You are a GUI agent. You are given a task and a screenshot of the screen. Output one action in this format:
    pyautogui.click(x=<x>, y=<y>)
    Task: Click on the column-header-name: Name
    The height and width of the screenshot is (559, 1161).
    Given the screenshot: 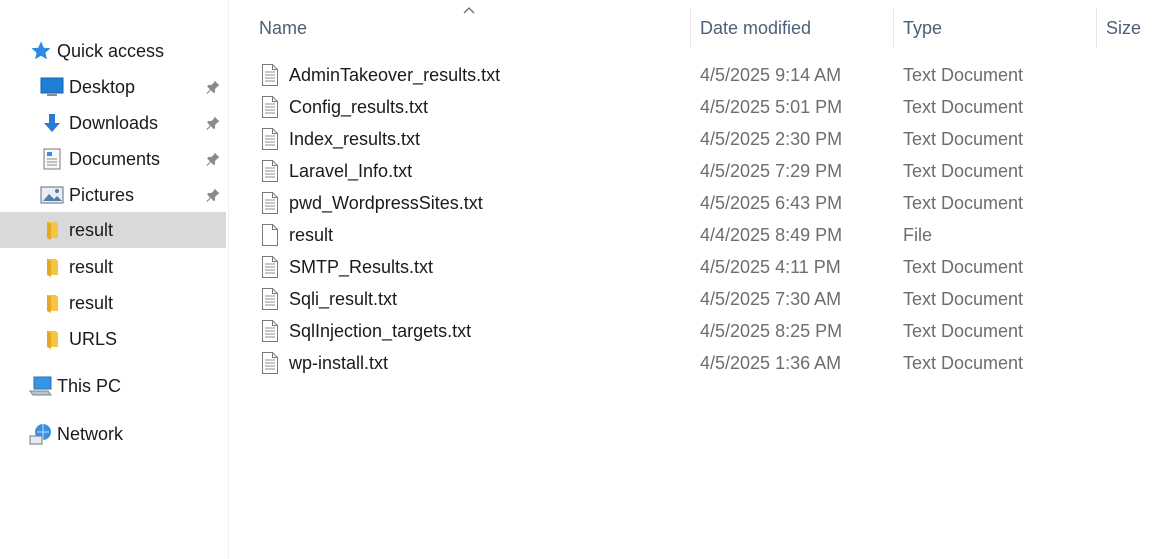 What is the action you would take?
    pyautogui.click(x=283, y=28)
    